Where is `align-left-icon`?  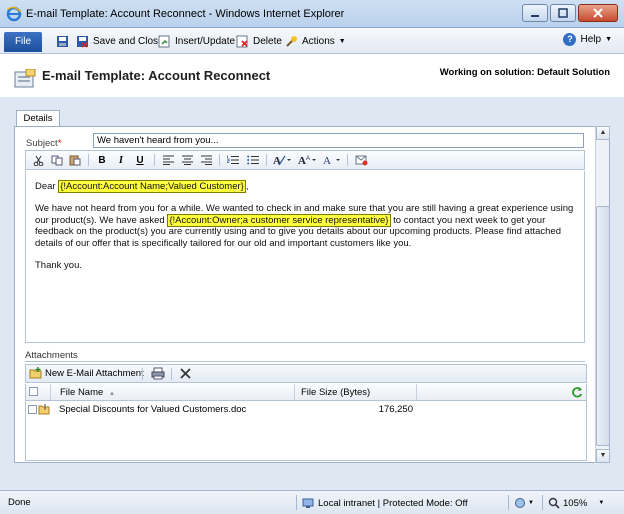
align-left-icon is located at coordinates (168, 160).